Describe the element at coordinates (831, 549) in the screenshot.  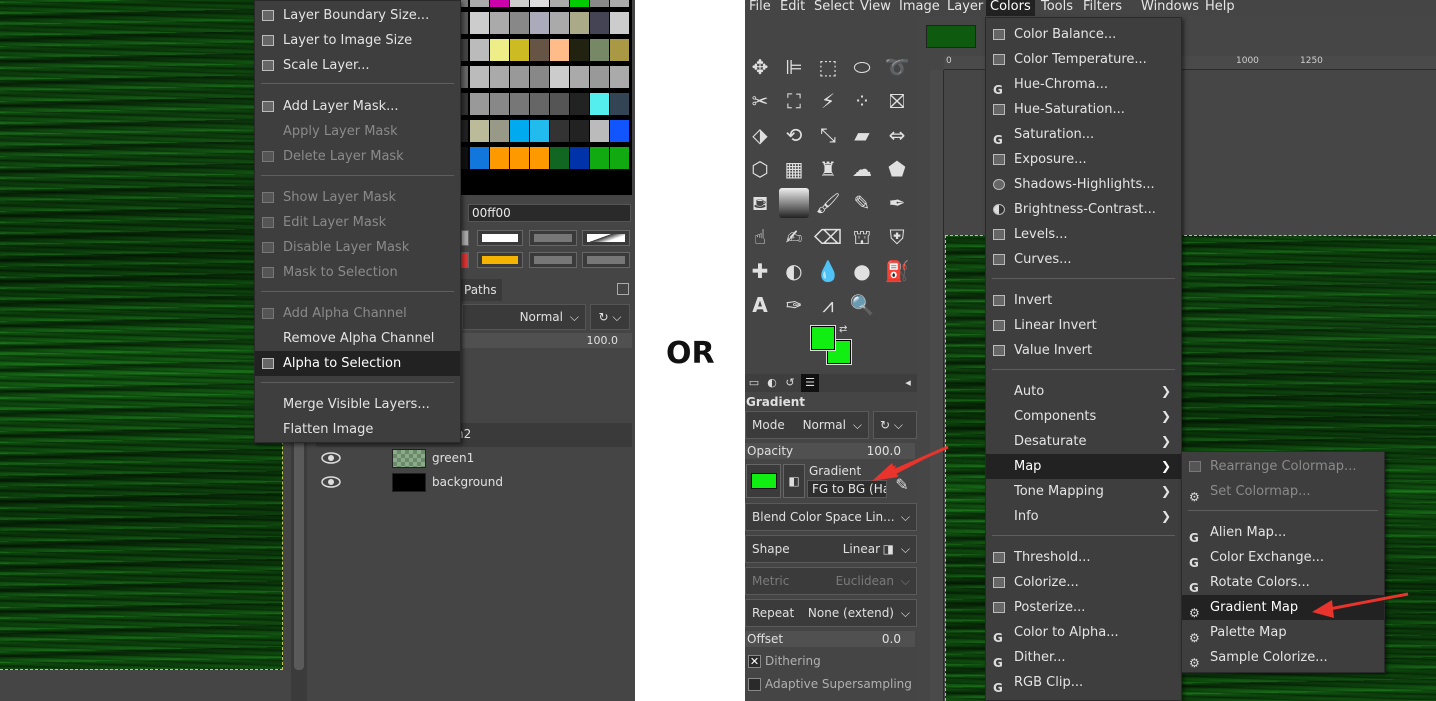
I see `shape-select: Shape Linear ◨ ⌵` at that location.